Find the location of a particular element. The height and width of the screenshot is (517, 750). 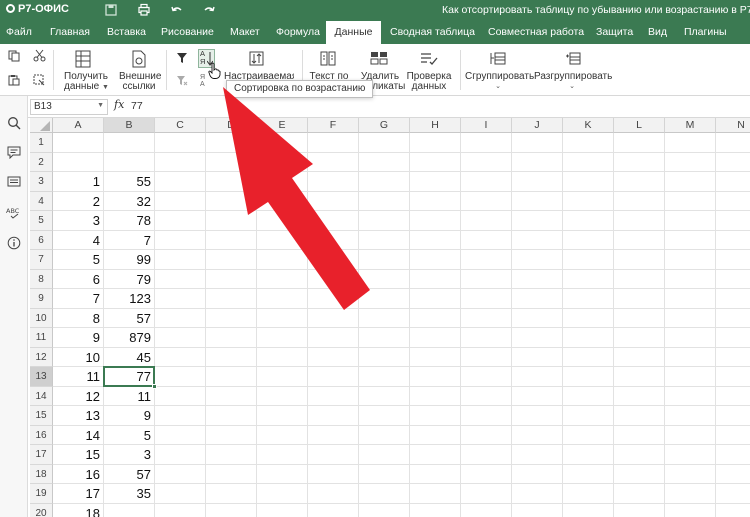

cell-a16: 14 is located at coordinates (78, 435).